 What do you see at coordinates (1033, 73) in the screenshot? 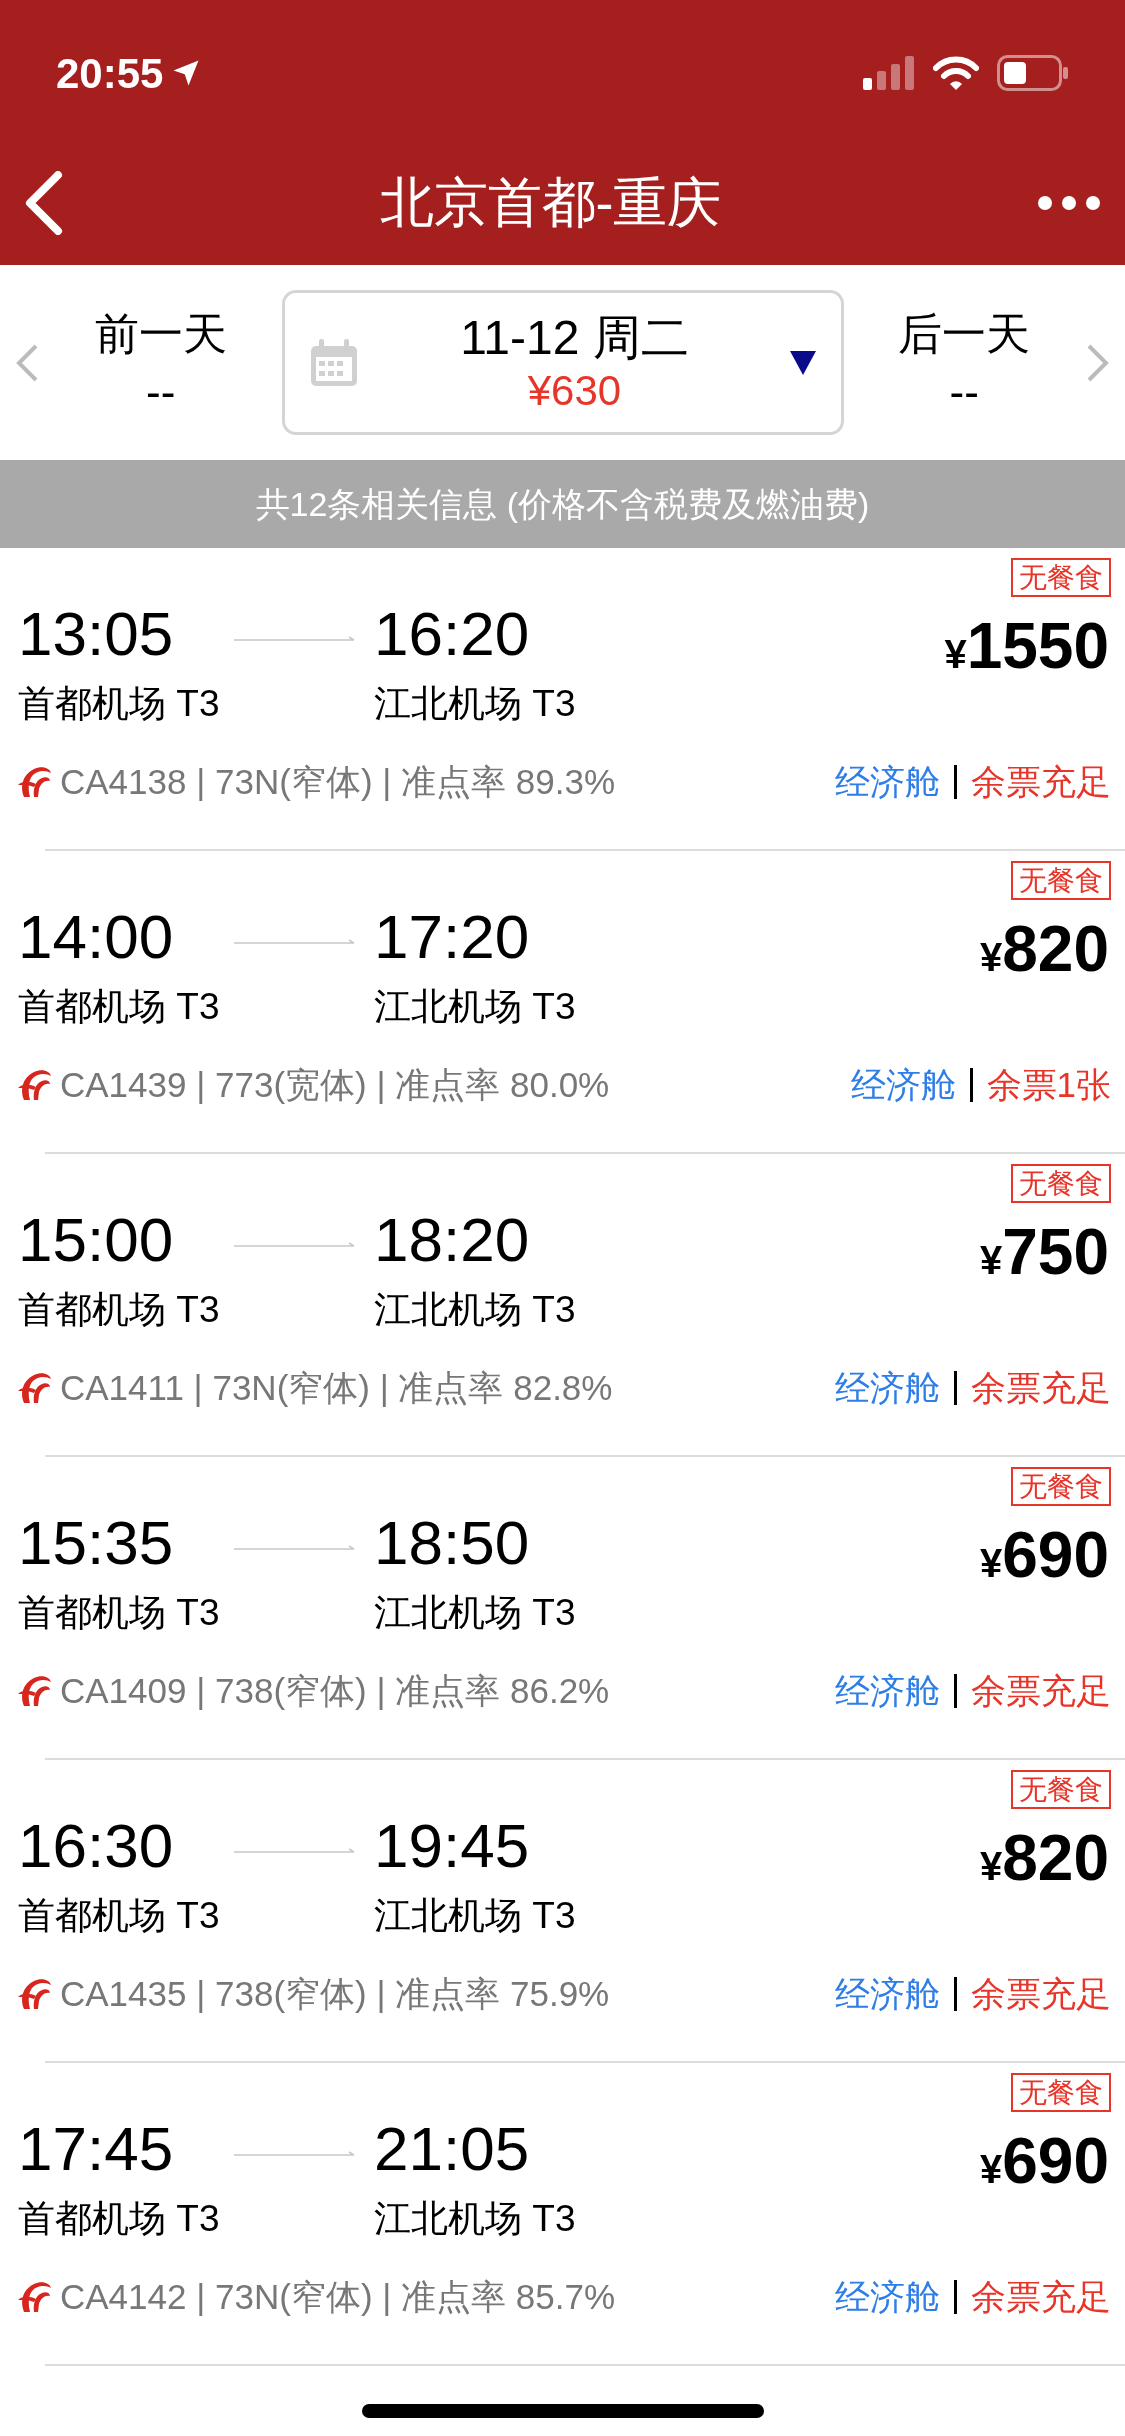
I see `battery-icon` at bounding box center [1033, 73].